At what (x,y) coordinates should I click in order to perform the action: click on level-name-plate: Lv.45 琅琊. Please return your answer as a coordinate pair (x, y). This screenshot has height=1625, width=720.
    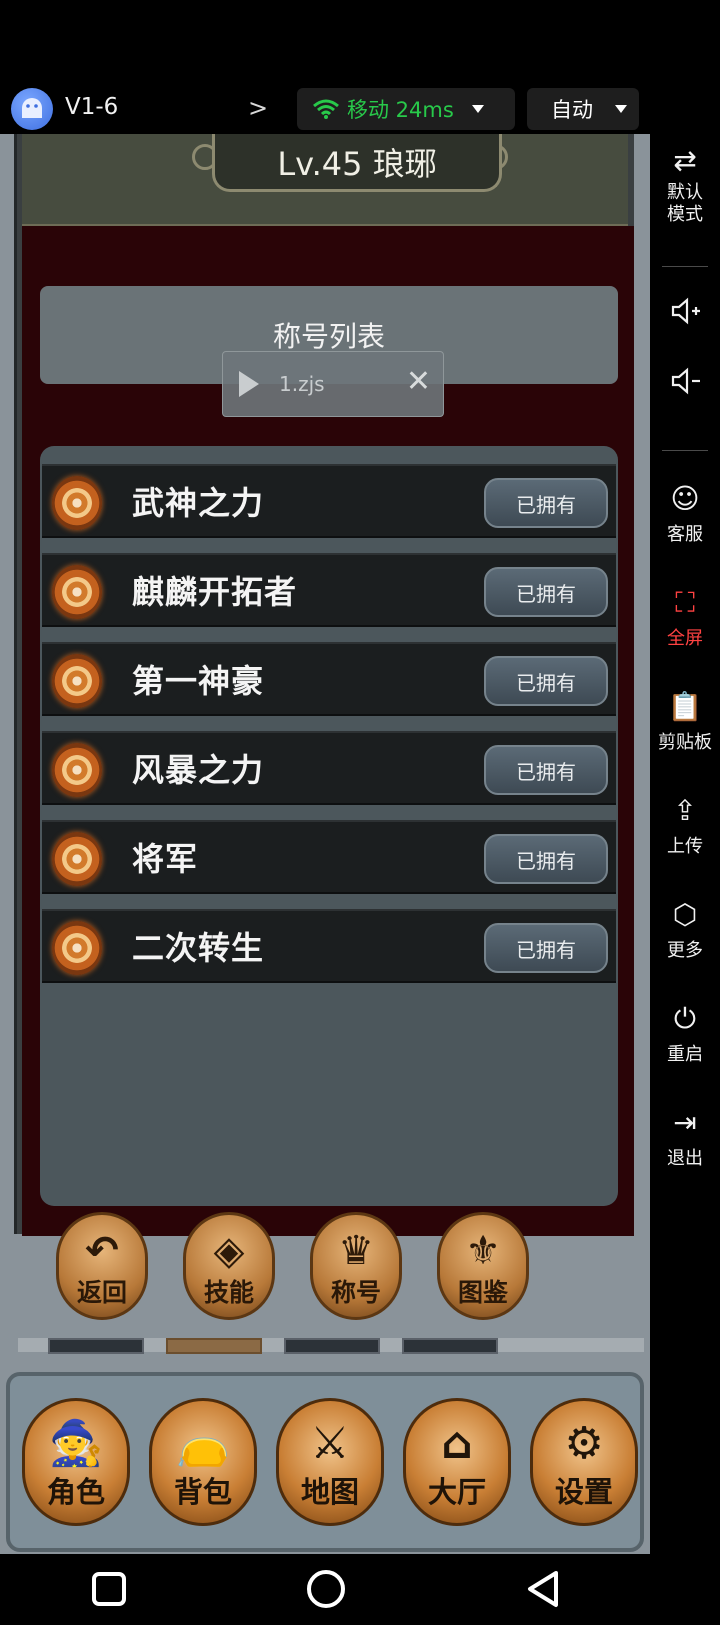
    Looking at the image, I should click on (357, 163).